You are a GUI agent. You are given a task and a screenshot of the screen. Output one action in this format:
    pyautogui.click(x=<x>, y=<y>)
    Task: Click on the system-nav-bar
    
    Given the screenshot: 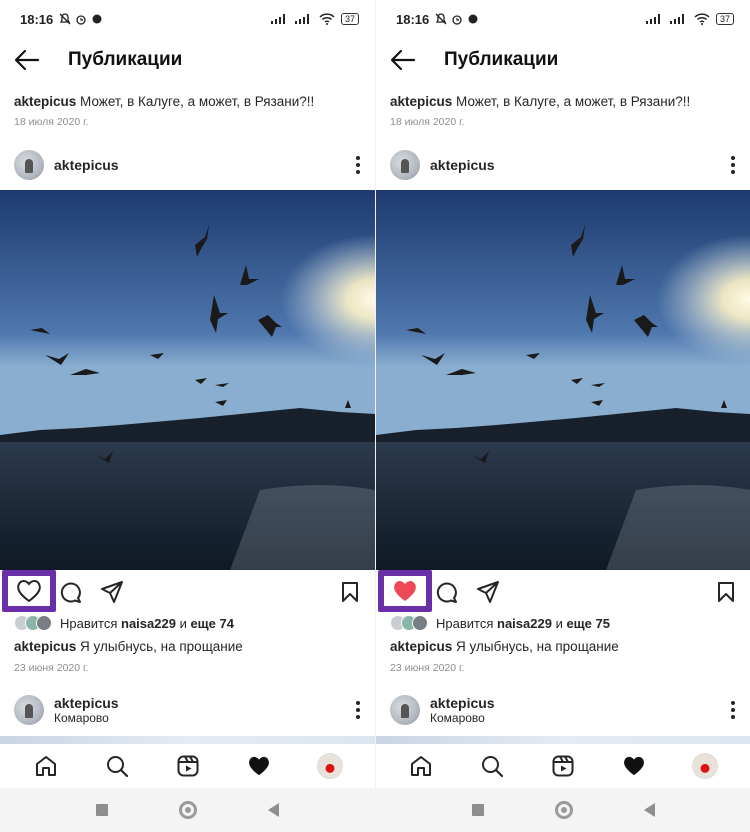 What is the action you would take?
    pyautogui.click(x=563, y=810)
    